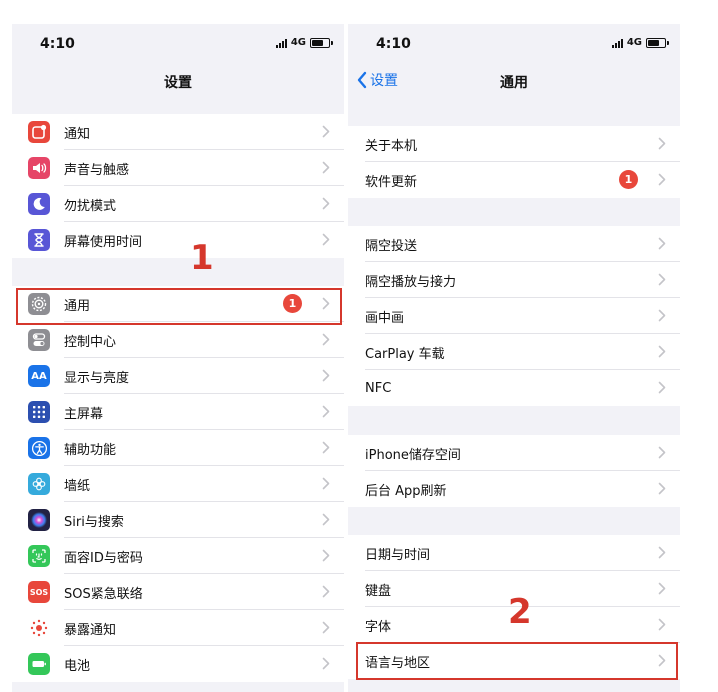 The height and width of the screenshot is (692, 718). Describe the element at coordinates (178, 81) in the screenshot. I see `nav-bar: 设置` at that location.